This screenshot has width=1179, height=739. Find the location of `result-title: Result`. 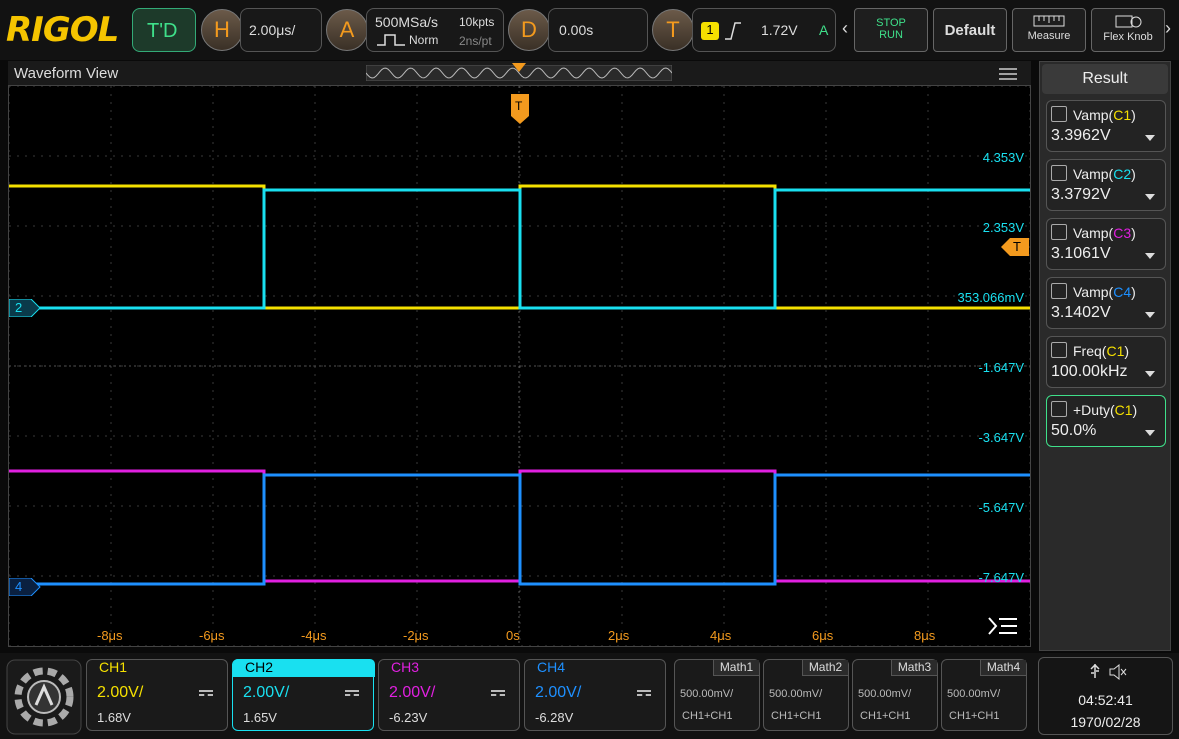

result-title: Result is located at coordinates (1105, 79).